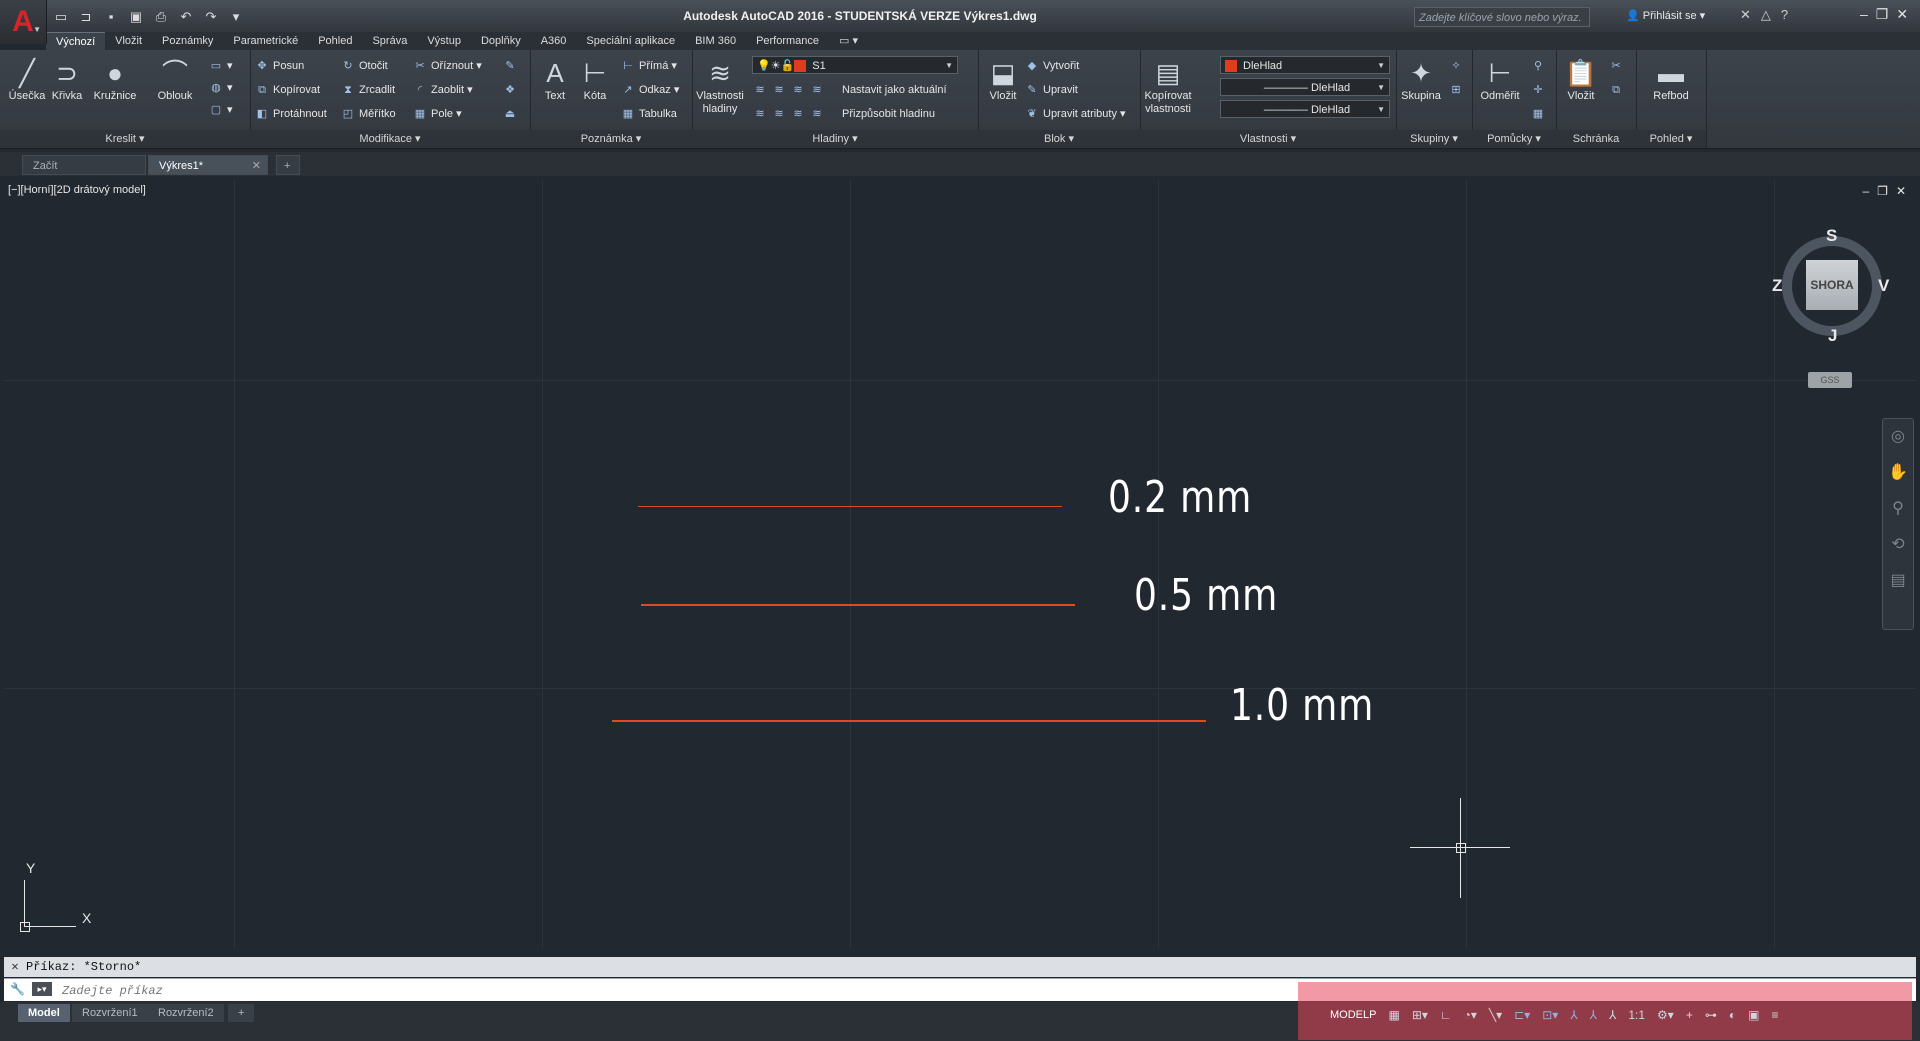 The width and height of the screenshot is (1920, 1041). Describe the element at coordinates (1457, 66) in the screenshot. I see `ungroup-button: ✧` at that location.